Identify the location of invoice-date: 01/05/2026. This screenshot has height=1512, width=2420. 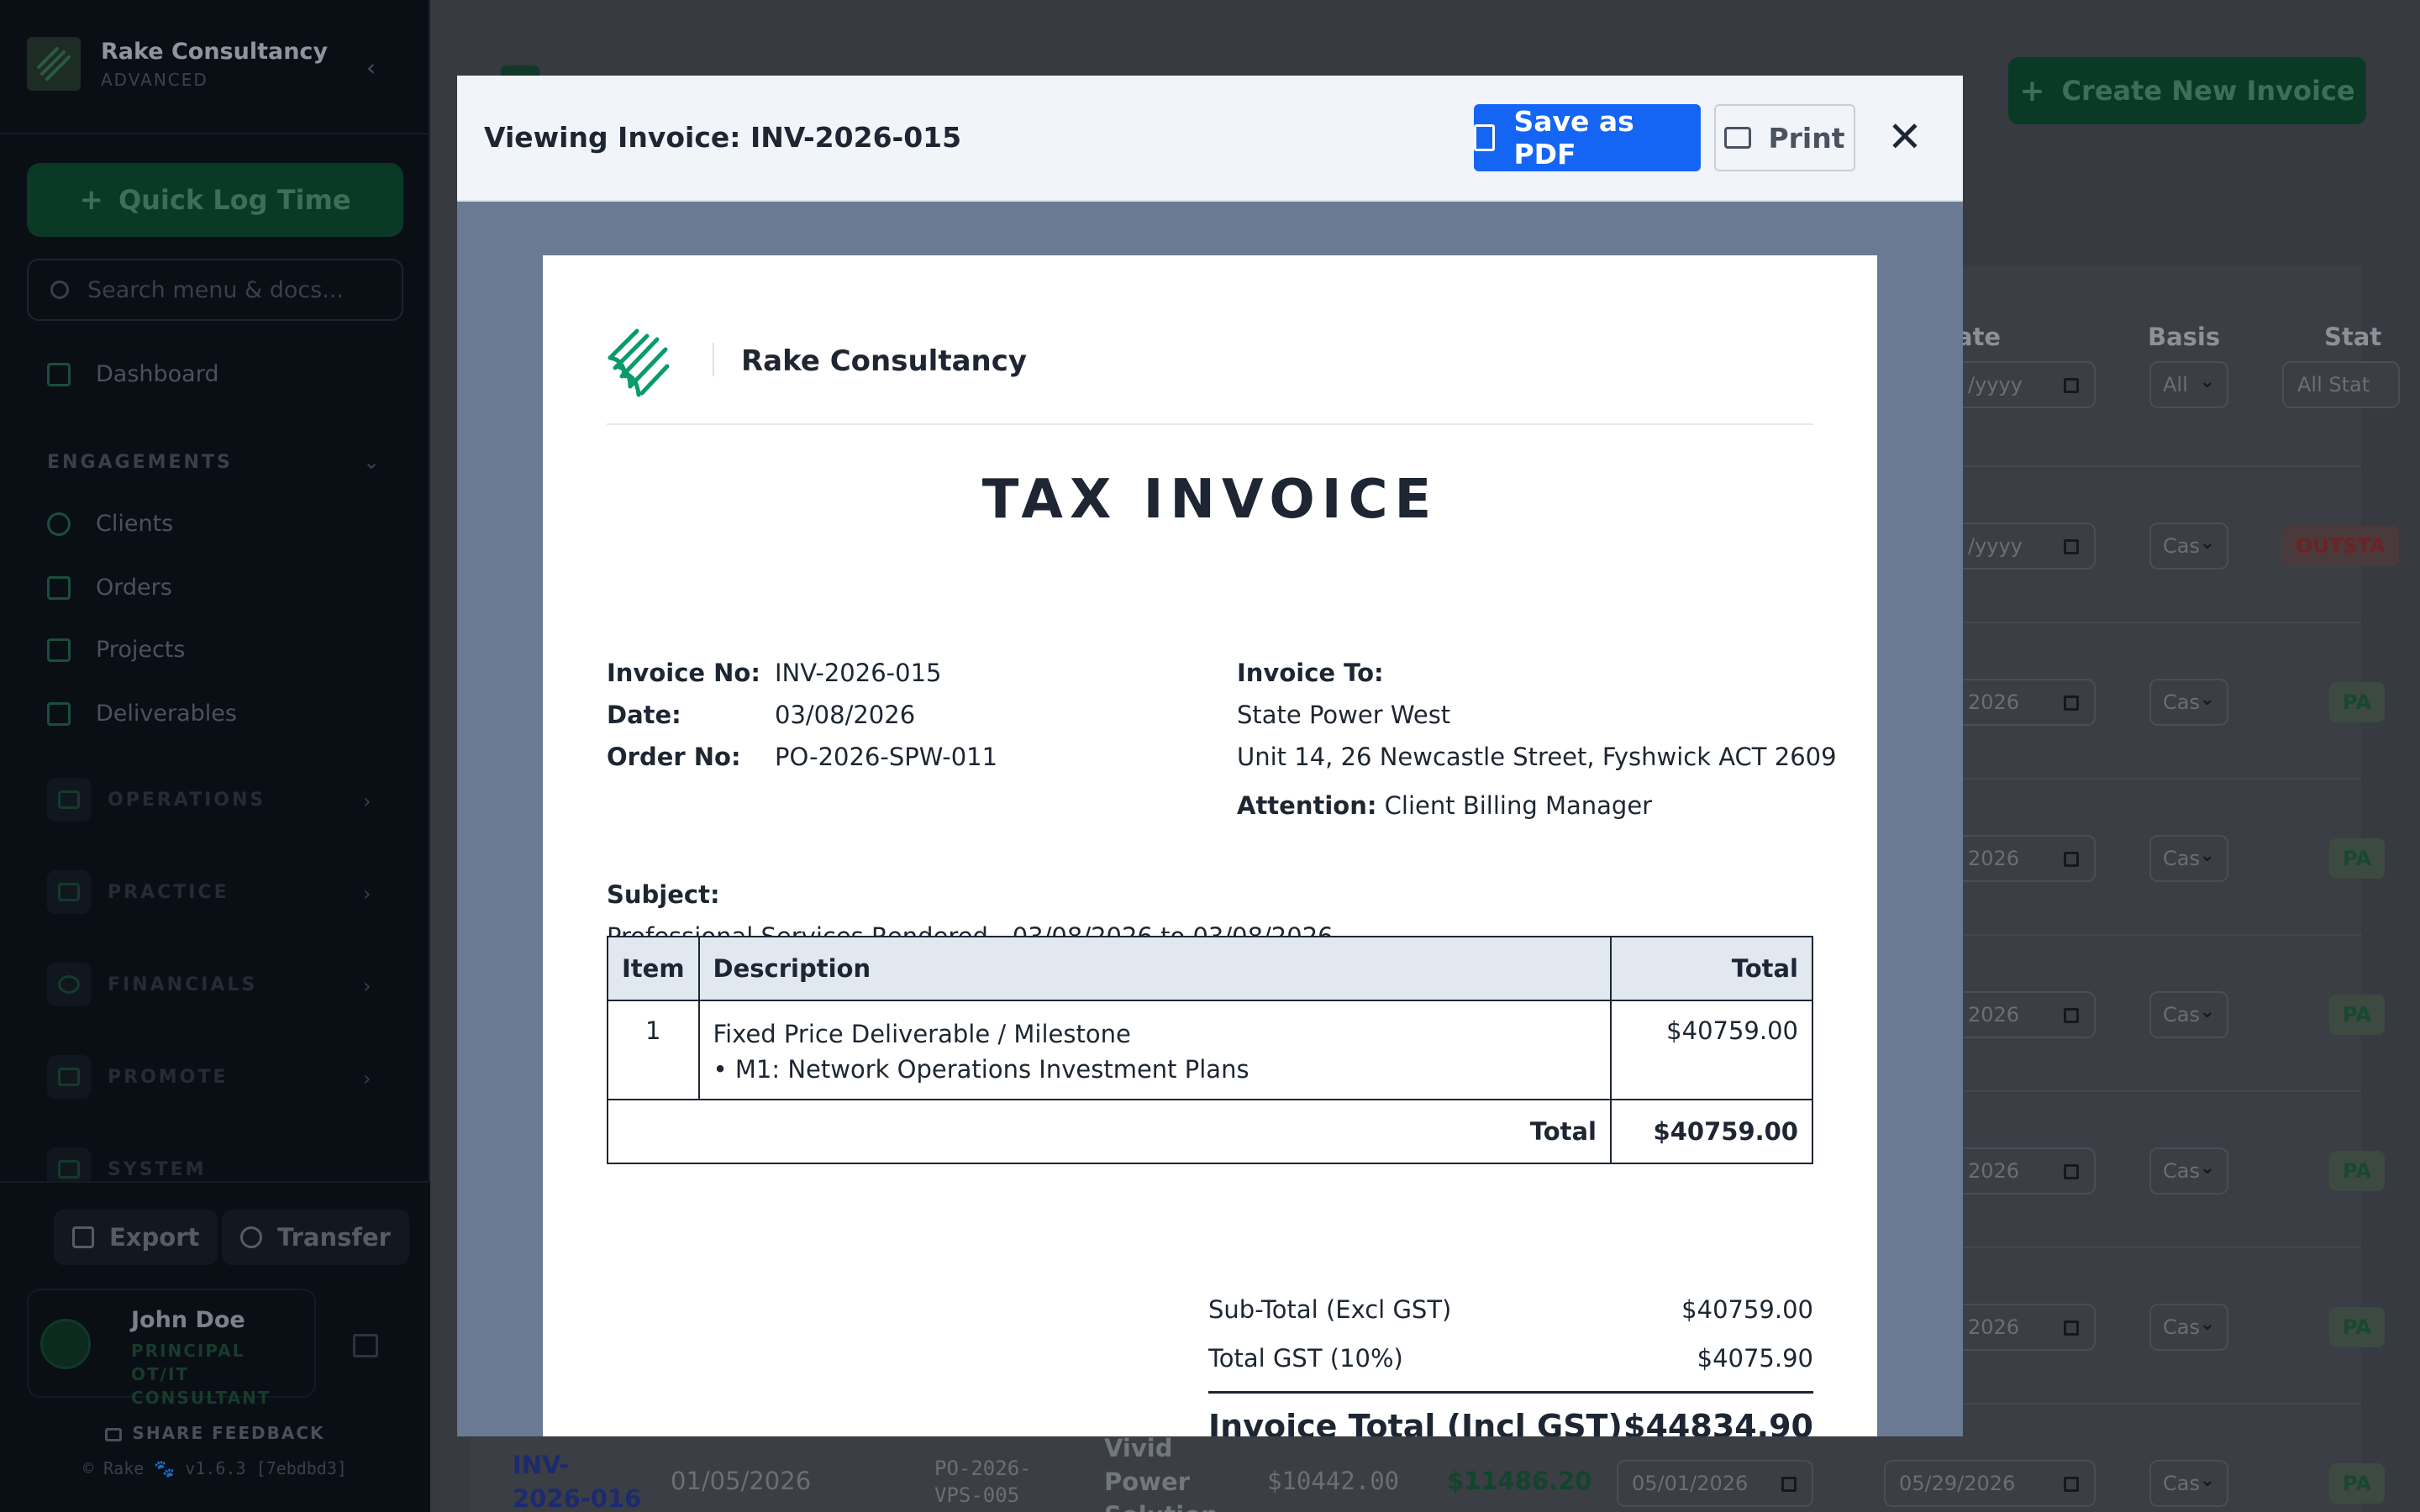
(741, 1481).